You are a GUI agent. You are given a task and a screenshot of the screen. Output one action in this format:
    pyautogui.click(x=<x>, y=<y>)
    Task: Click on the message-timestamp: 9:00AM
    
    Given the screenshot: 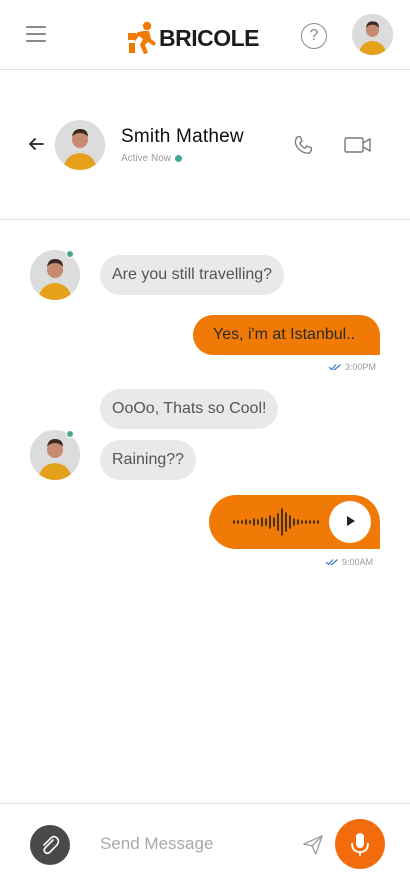 What is the action you would take?
    pyautogui.click(x=349, y=562)
    